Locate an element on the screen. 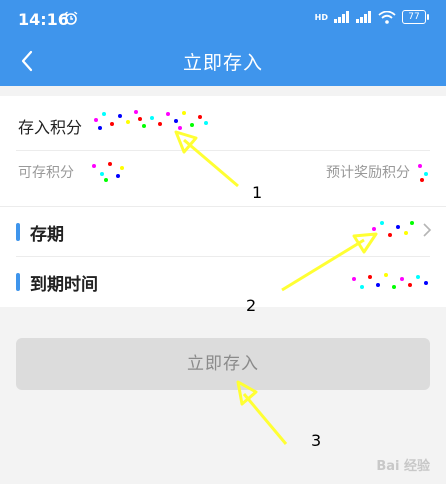 The width and height of the screenshot is (446, 484). status-bar: 14:16 HD 77 is located at coordinates (223, 18).